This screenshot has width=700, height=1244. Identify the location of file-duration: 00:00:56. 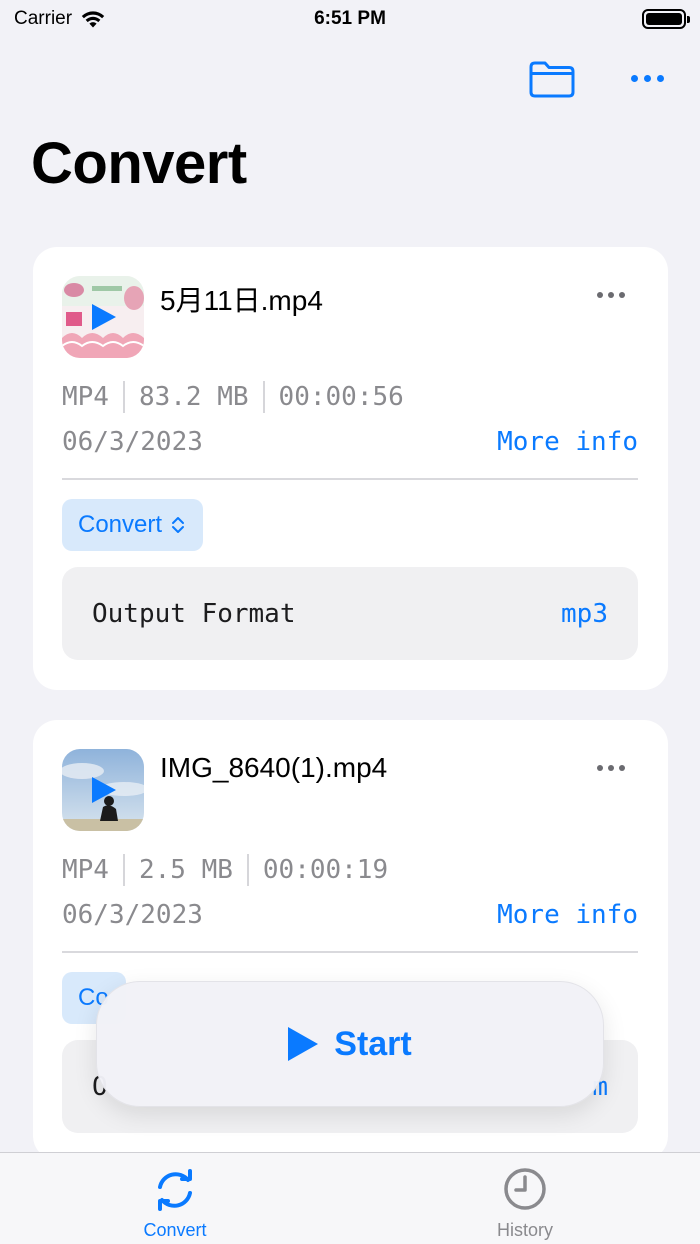
(341, 397).